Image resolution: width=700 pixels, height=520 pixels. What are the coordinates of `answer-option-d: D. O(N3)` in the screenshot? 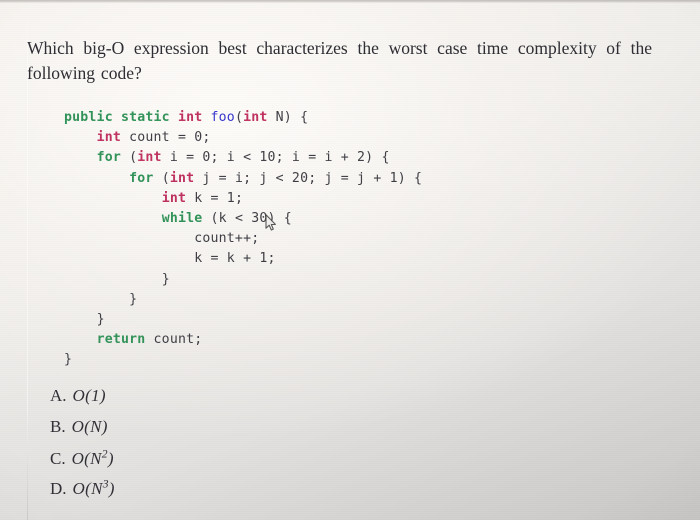 It's located at (82, 493).